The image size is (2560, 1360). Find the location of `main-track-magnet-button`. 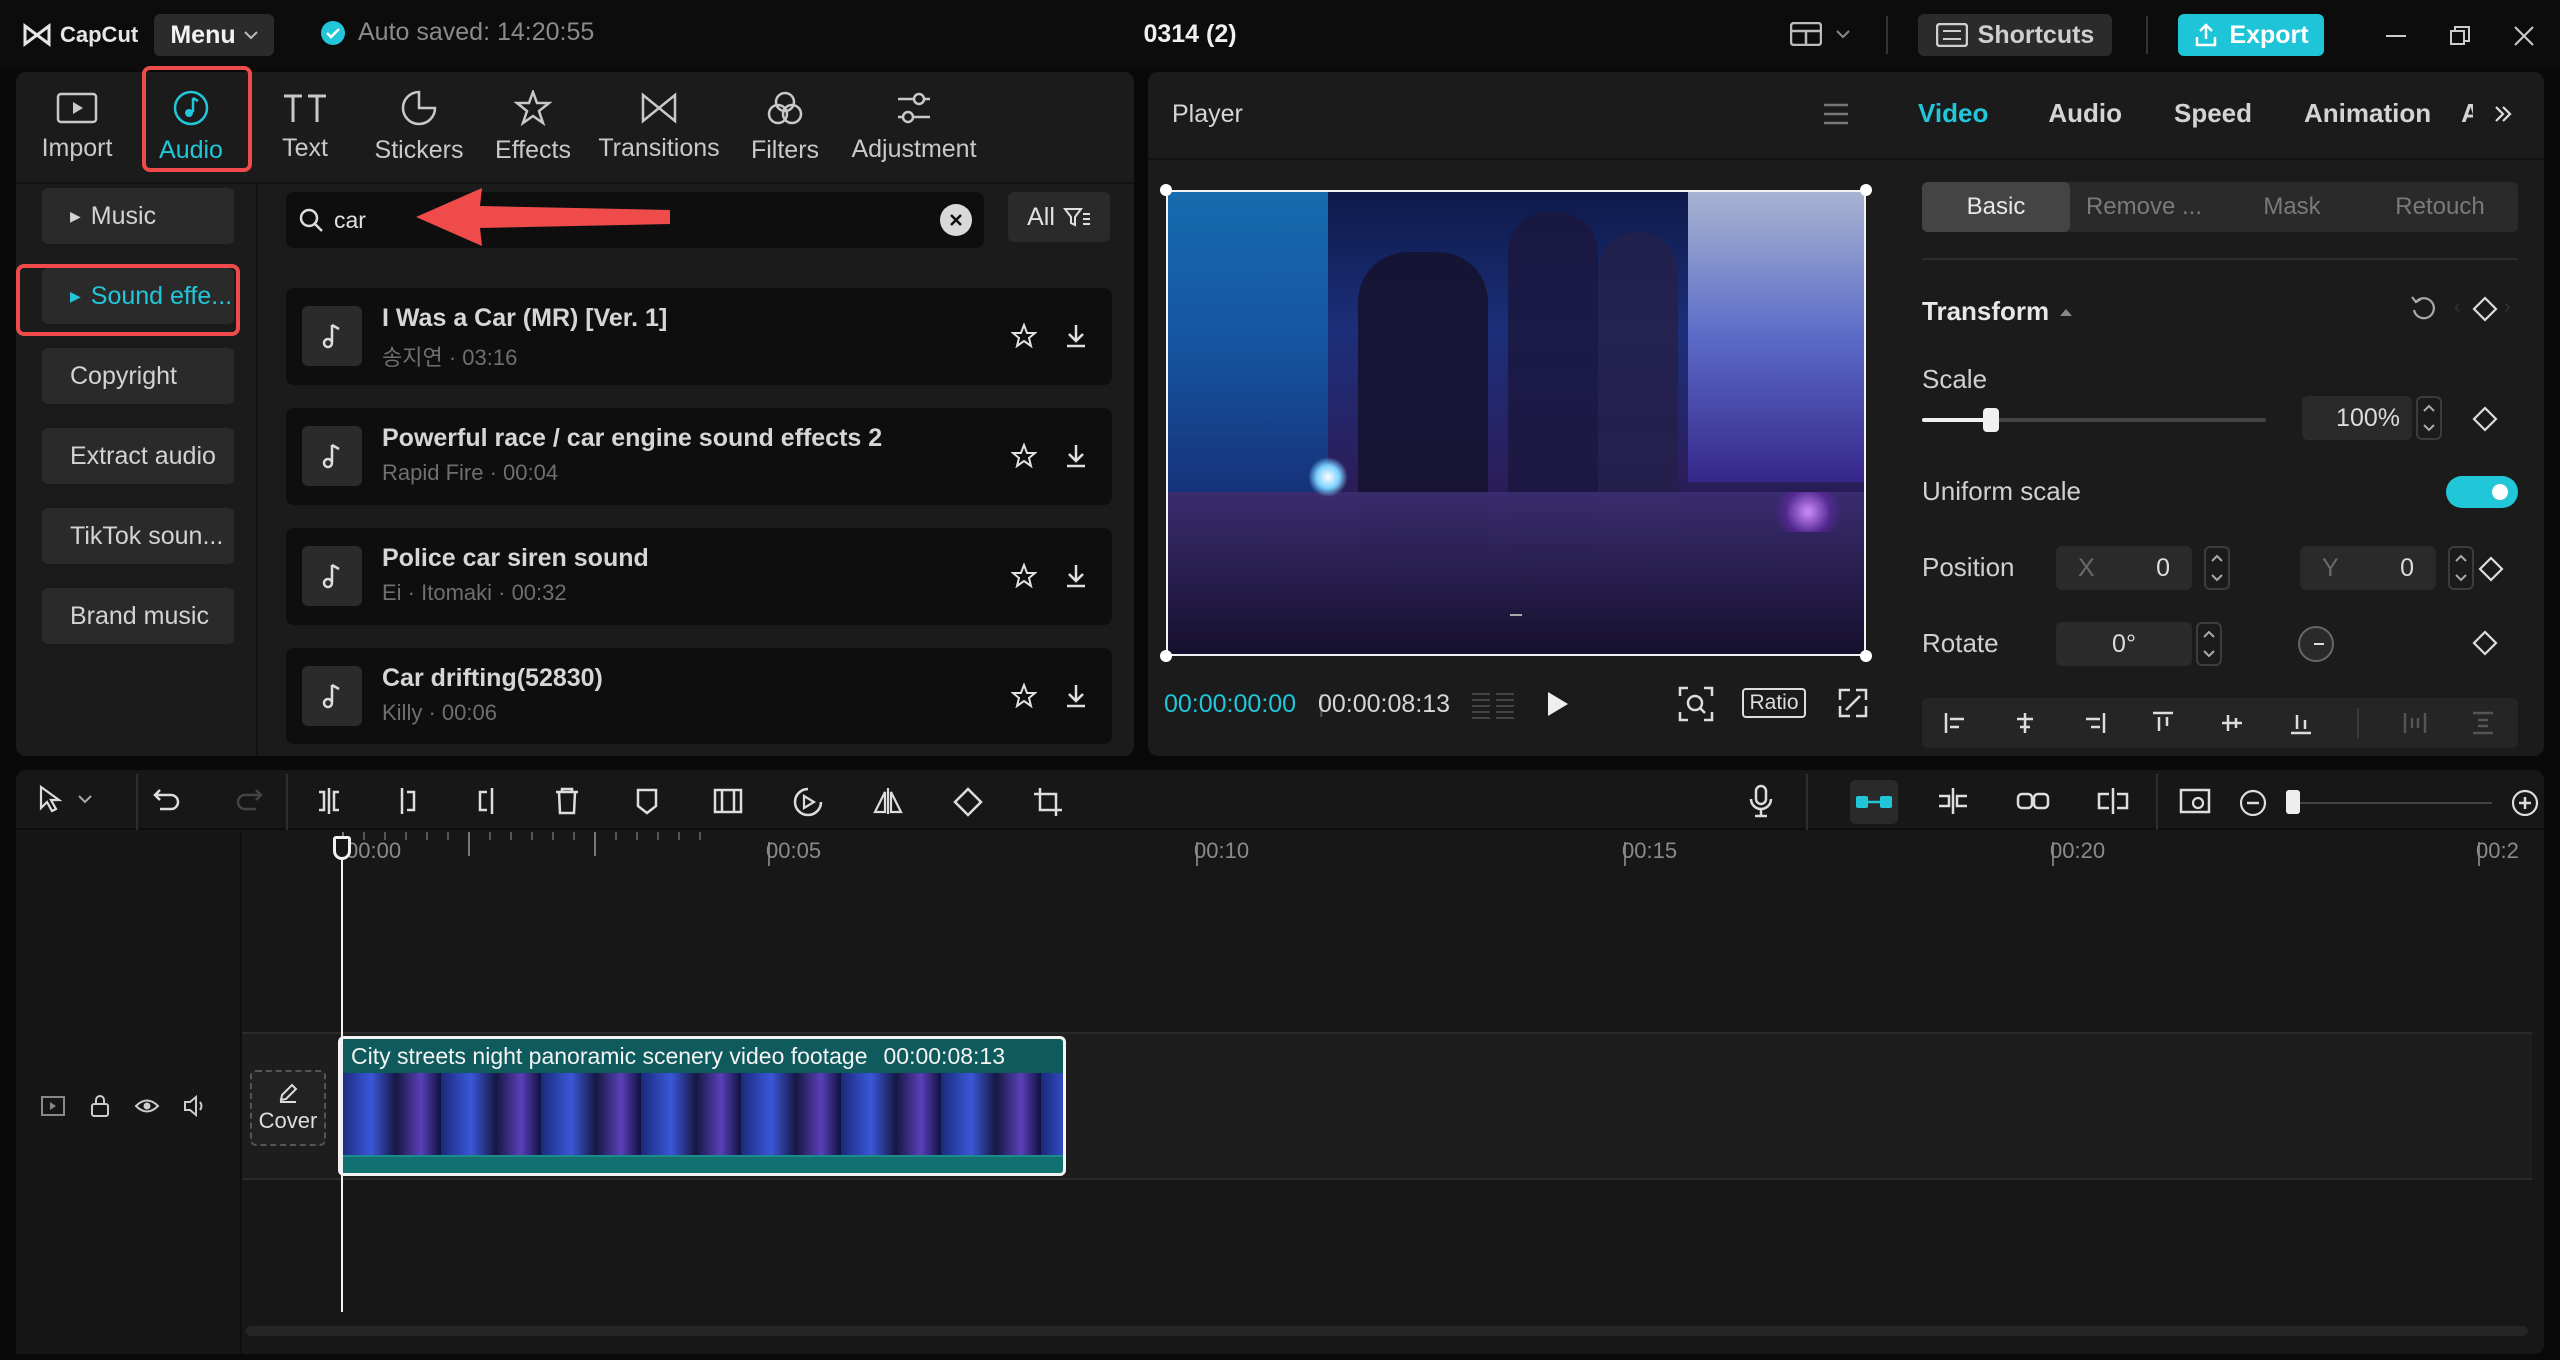

main-track-magnet-button is located at coordinates (1874, 802).